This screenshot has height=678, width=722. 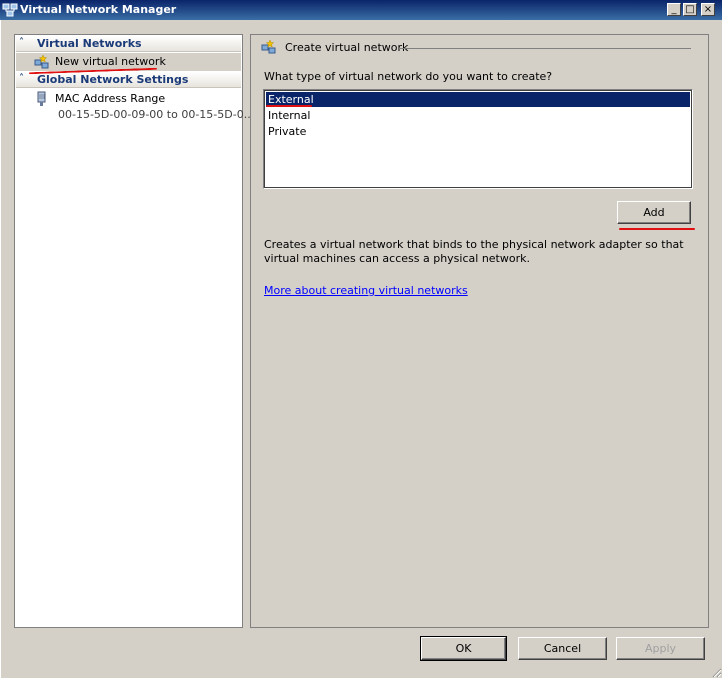 I want to click on app-icon, so click(x=10, y=10).